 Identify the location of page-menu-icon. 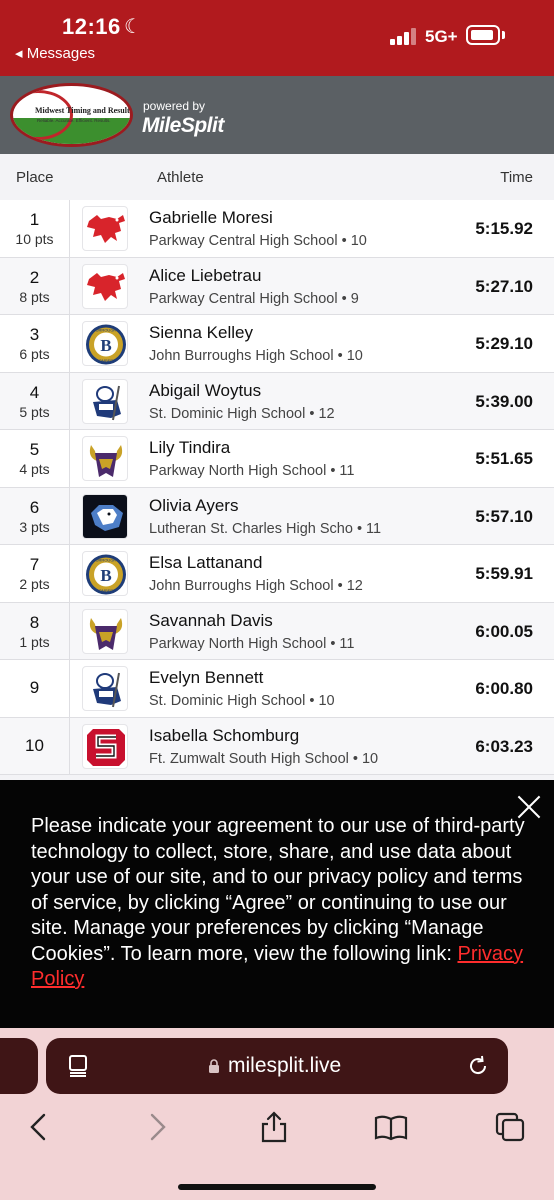
(78, 1066).